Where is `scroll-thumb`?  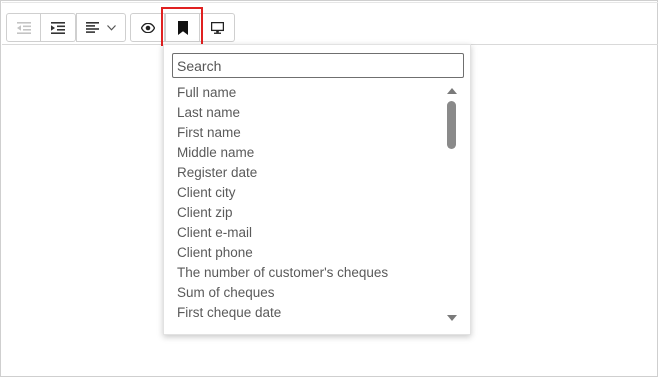
scroll-thumb is located at coordinates (451, 125).